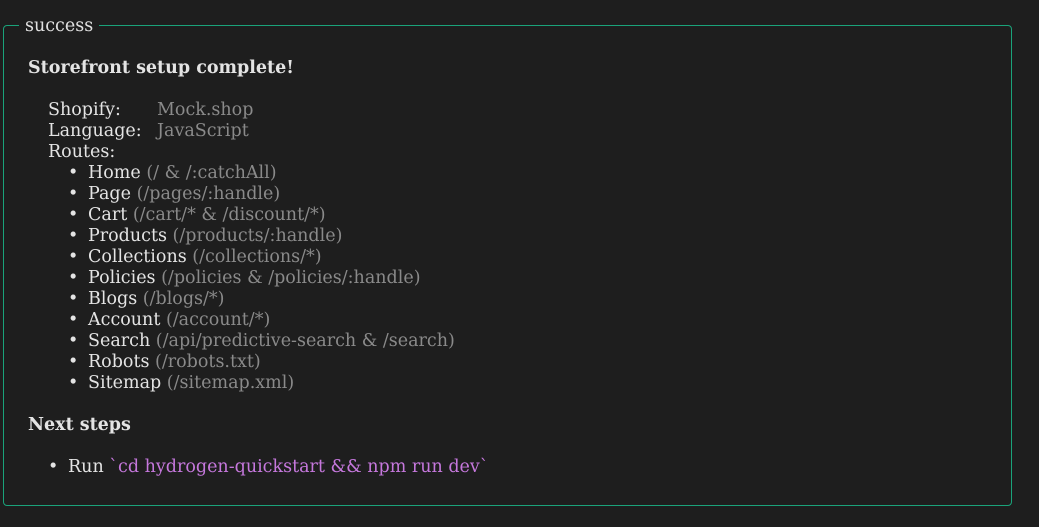  Describe the element at coordinates (119, 341) in the screenshot. I see `route-name: Search` at that location.